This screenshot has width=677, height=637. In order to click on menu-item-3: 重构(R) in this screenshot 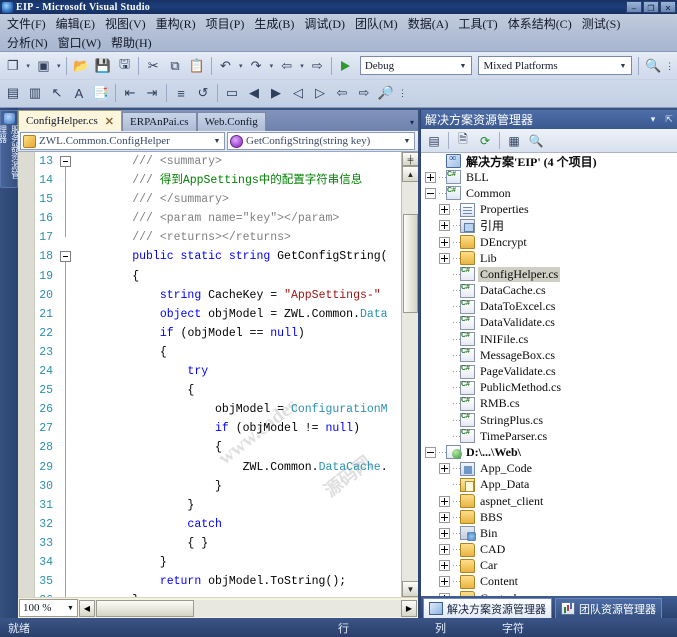, I will do `click(176, 24)`.